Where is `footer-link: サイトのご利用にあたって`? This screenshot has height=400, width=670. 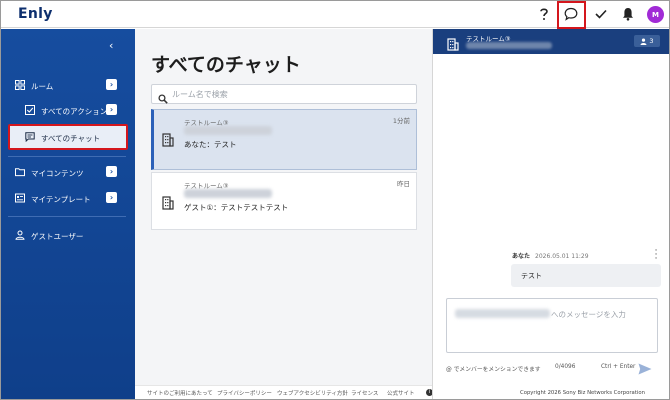 footer-link: サイトのご利用にあたって is located at coordinates (180, 393).